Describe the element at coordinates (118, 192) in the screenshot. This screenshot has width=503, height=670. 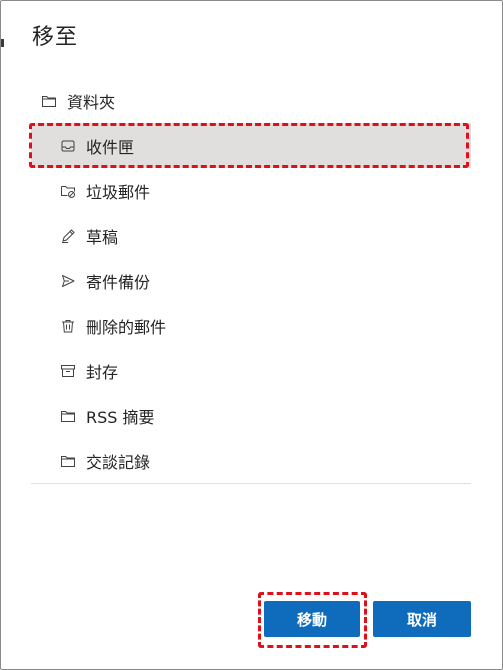
I see `folder-item-label: 垃圾郵件` at that location.